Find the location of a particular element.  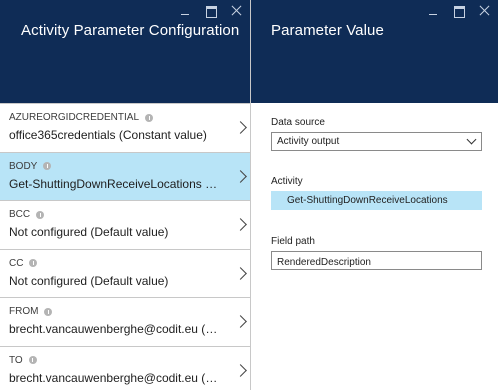

field-path-input is located at coordinates (376, 260).